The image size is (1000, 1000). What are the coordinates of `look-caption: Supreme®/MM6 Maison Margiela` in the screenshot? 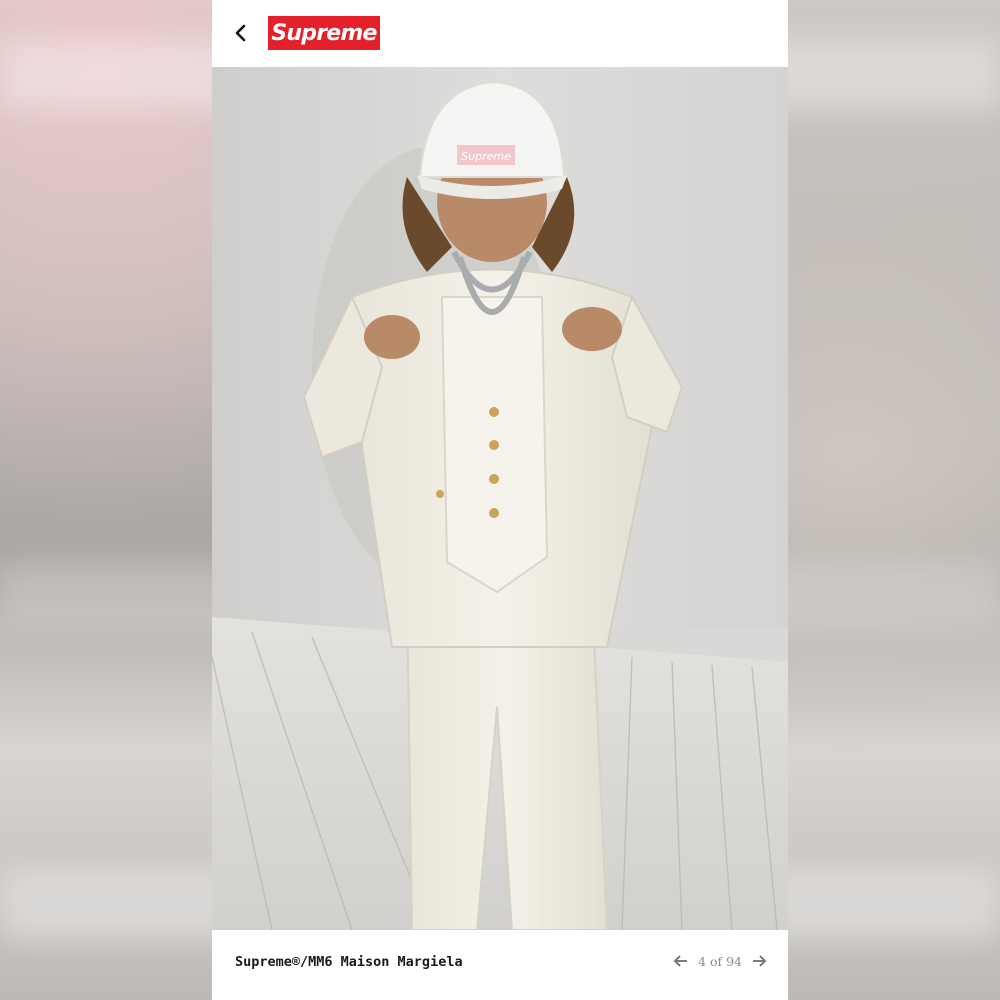 It's located at (349, 962).